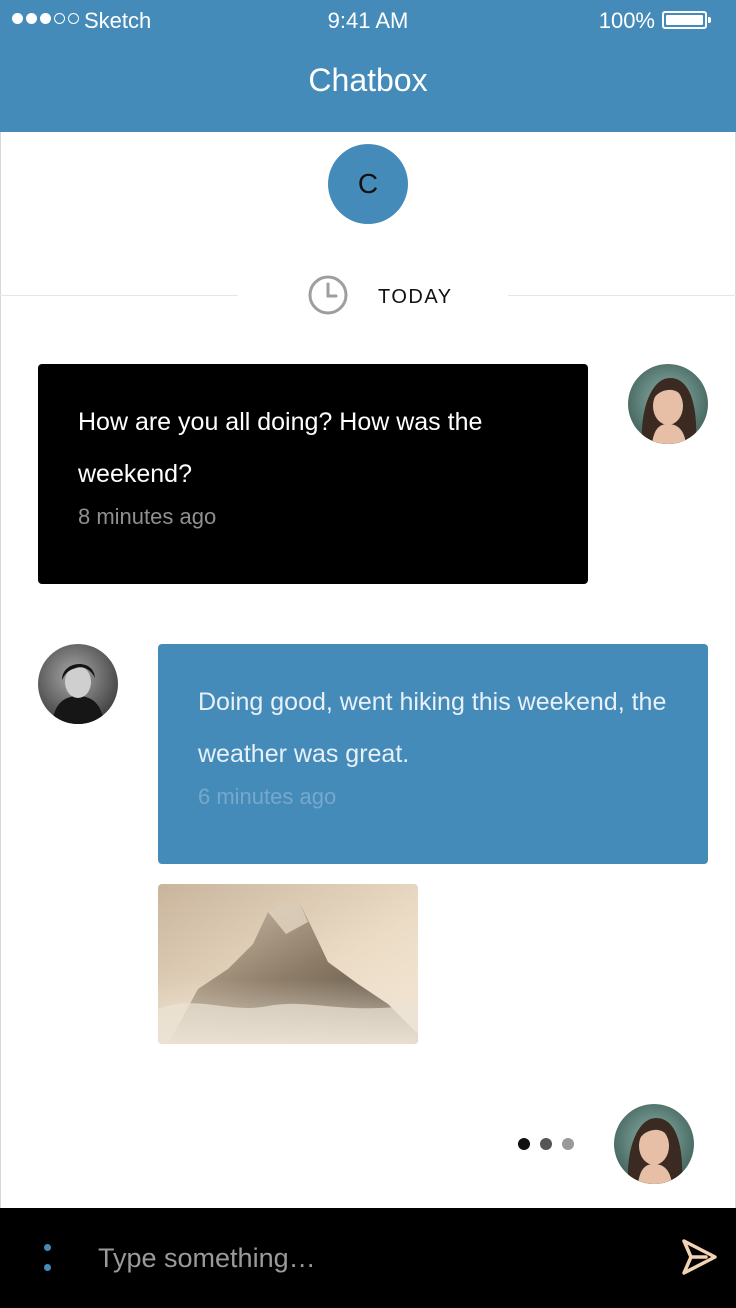 The image size is (736, 1308). I want to click on send-icon, so click(699, 1257).